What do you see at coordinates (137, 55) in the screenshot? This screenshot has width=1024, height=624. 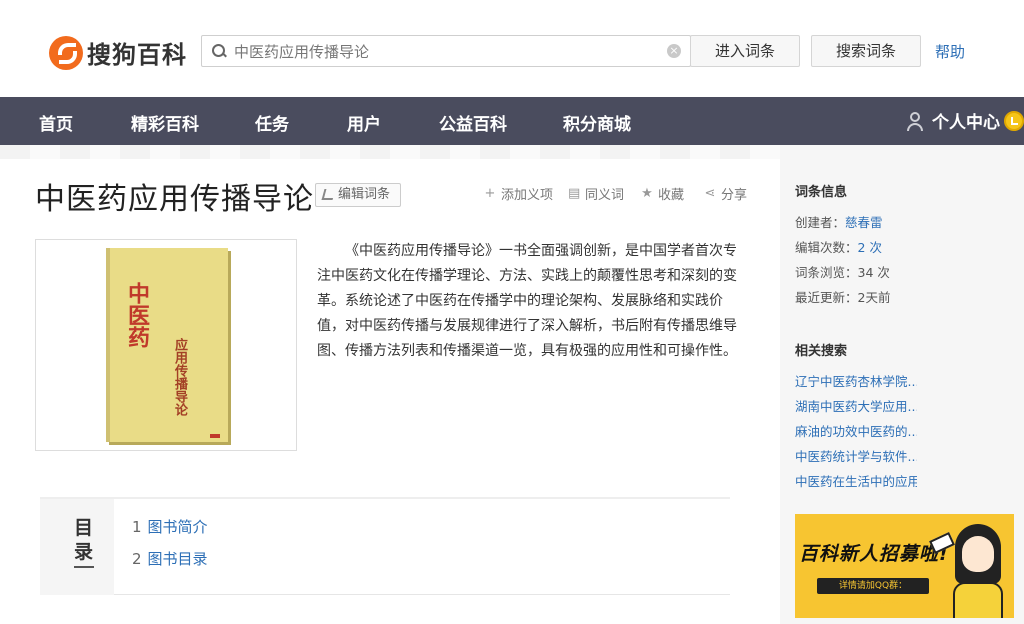 I see `logo-text: 搜狗百科` at bounding box center [137, 55].